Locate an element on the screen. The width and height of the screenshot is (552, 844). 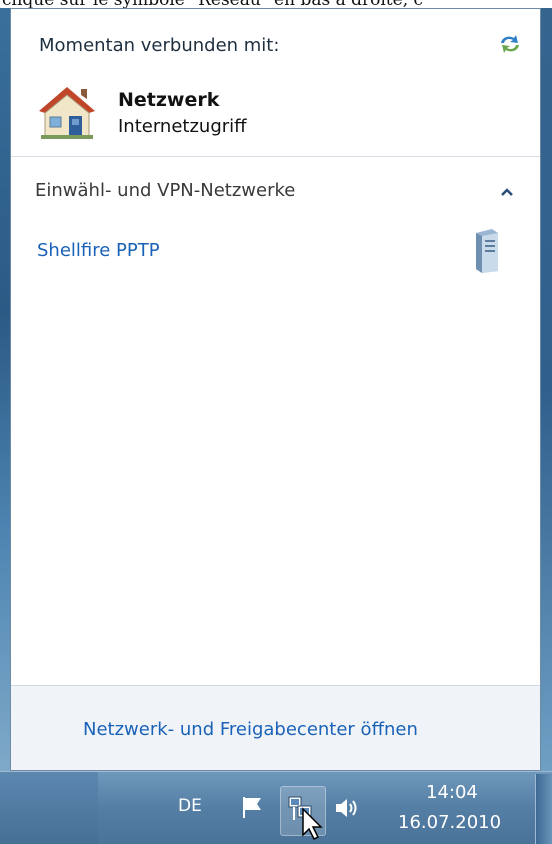
flyout-footer: Netzwerk- und Freigabecenter öffnen is located at coordinates (275, 727).